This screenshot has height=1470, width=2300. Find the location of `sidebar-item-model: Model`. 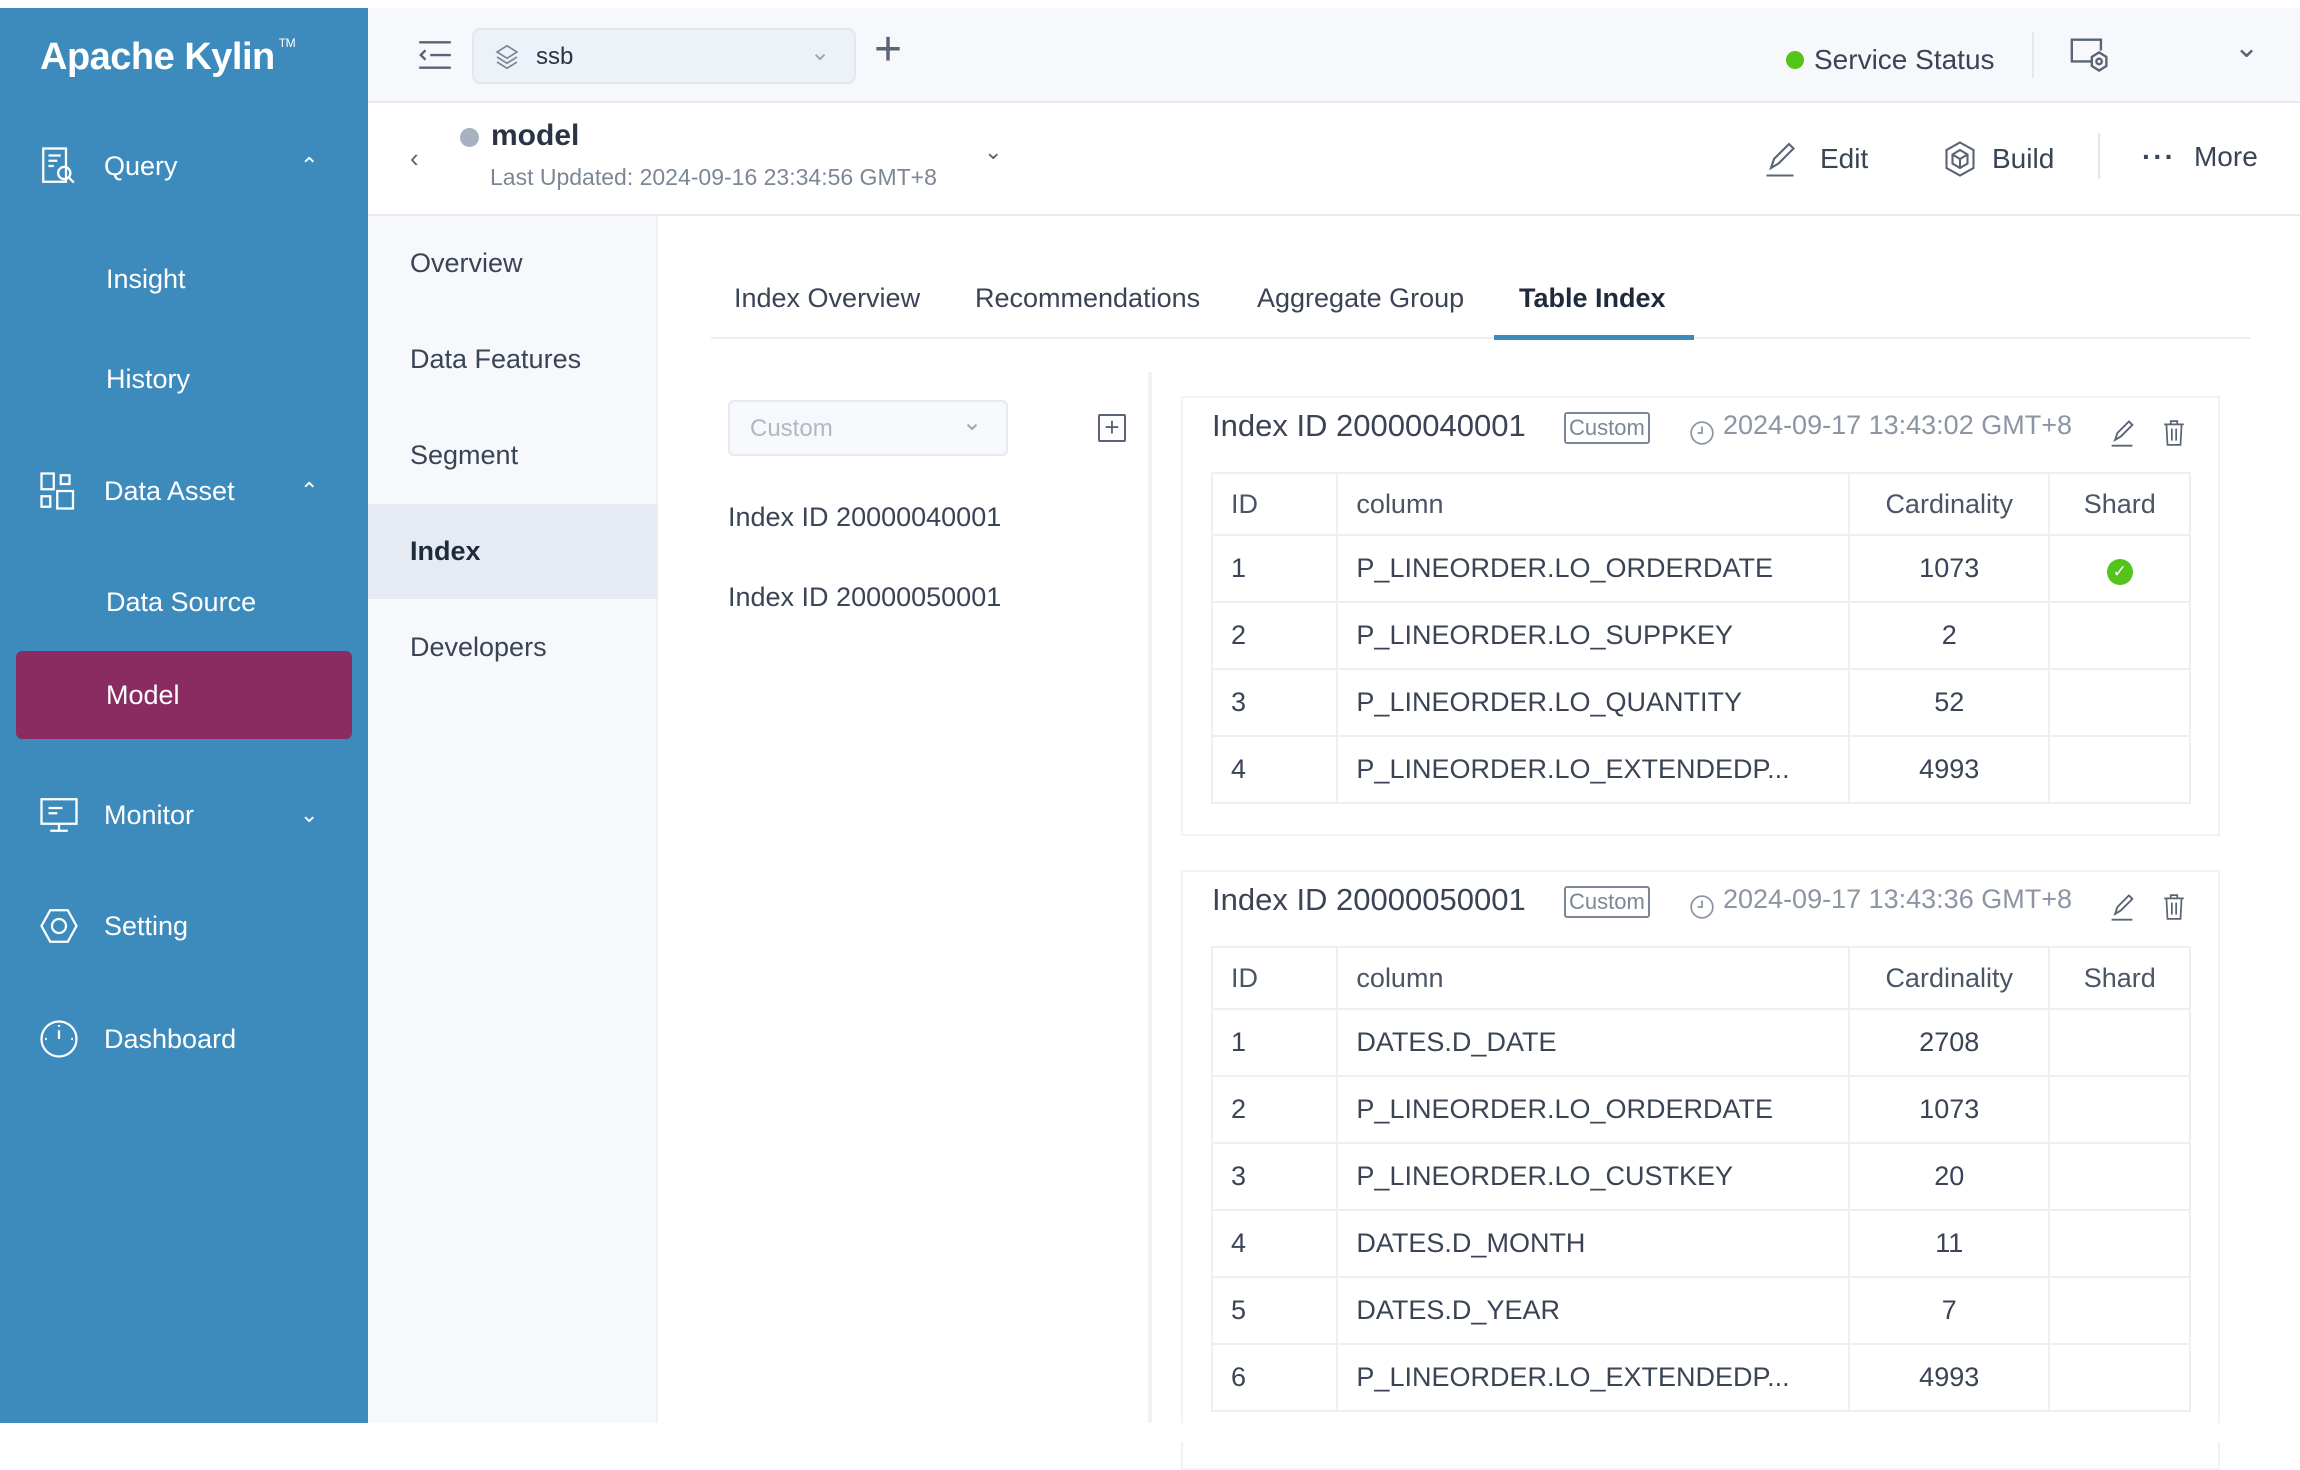

sidebar-item-model: Model is located at coordinates (184, 695).